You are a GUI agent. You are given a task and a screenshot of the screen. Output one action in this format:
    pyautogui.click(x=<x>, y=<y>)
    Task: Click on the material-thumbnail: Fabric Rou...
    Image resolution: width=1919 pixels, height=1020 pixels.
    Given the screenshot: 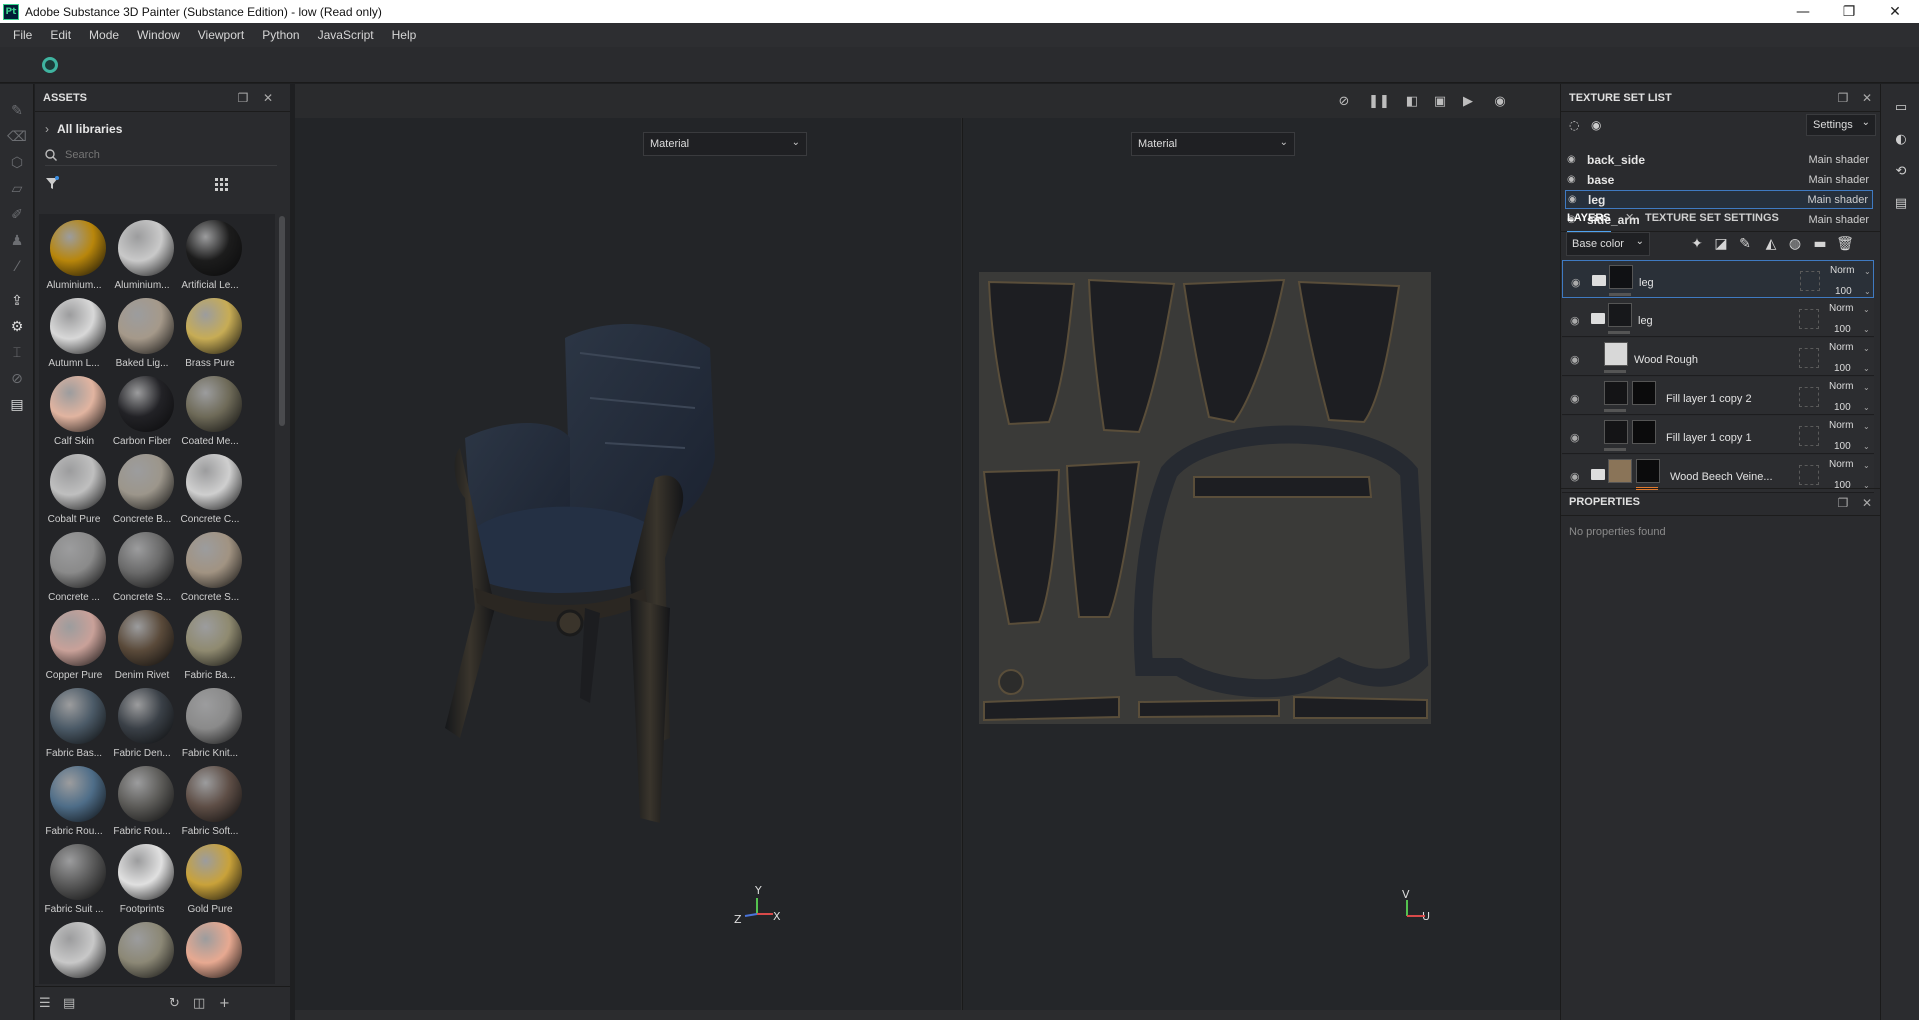 What is the action you would take?
    pyautogui.click(x=74, y=801)
    